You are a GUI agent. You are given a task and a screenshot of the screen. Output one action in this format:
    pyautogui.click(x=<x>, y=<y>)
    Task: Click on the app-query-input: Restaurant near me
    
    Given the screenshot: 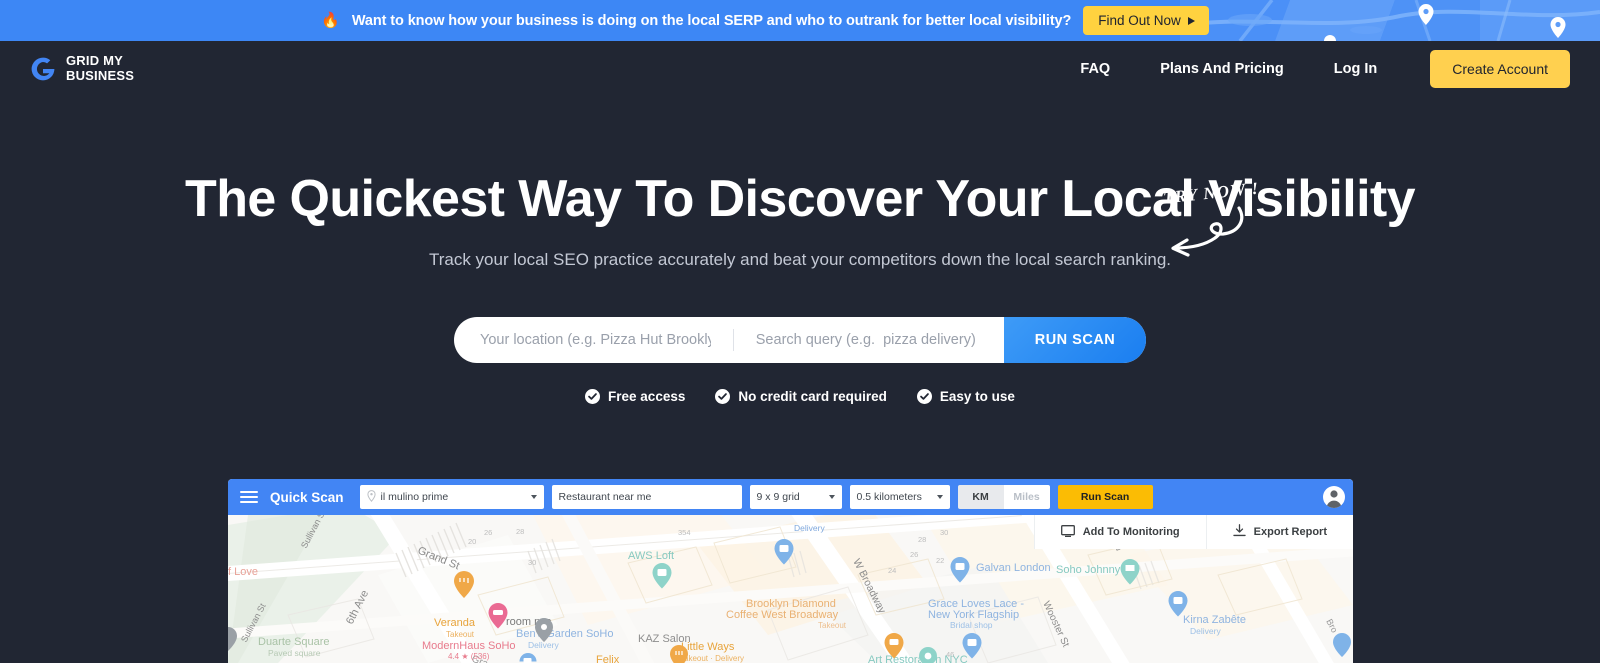 What is the action you would take?
    pyautogui.click(x=646, y=497)
    